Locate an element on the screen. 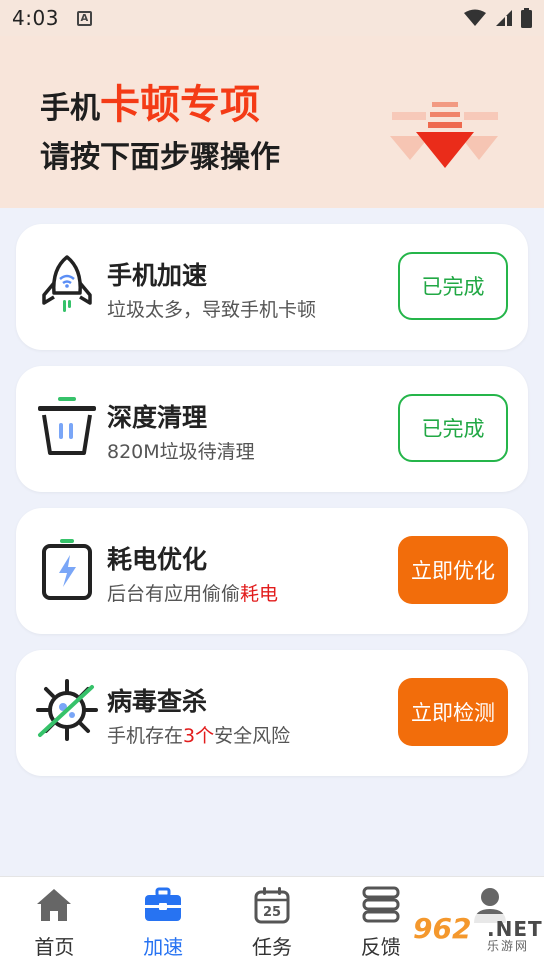 This screenshot has width=544, height=968. watermark-logo: 962 .NET 乐游网 is located at coordinates (474, 934).